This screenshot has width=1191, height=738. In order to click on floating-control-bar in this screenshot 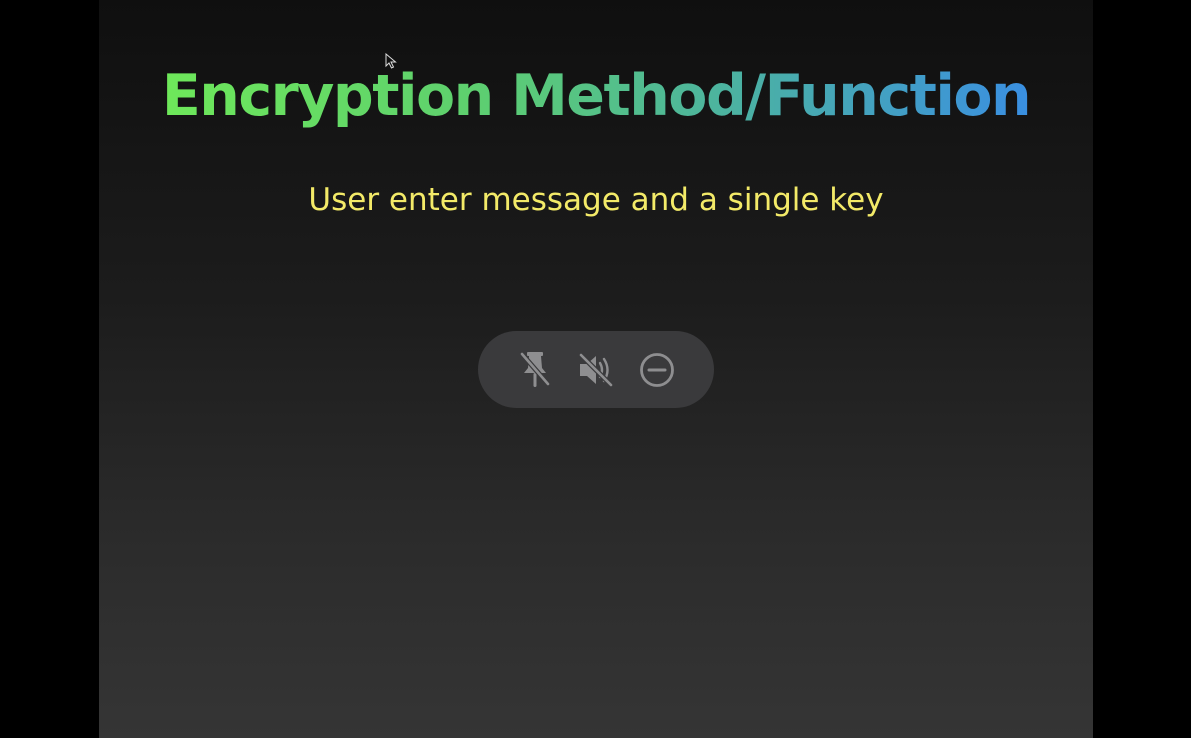, I will do `click(596, 369)`.